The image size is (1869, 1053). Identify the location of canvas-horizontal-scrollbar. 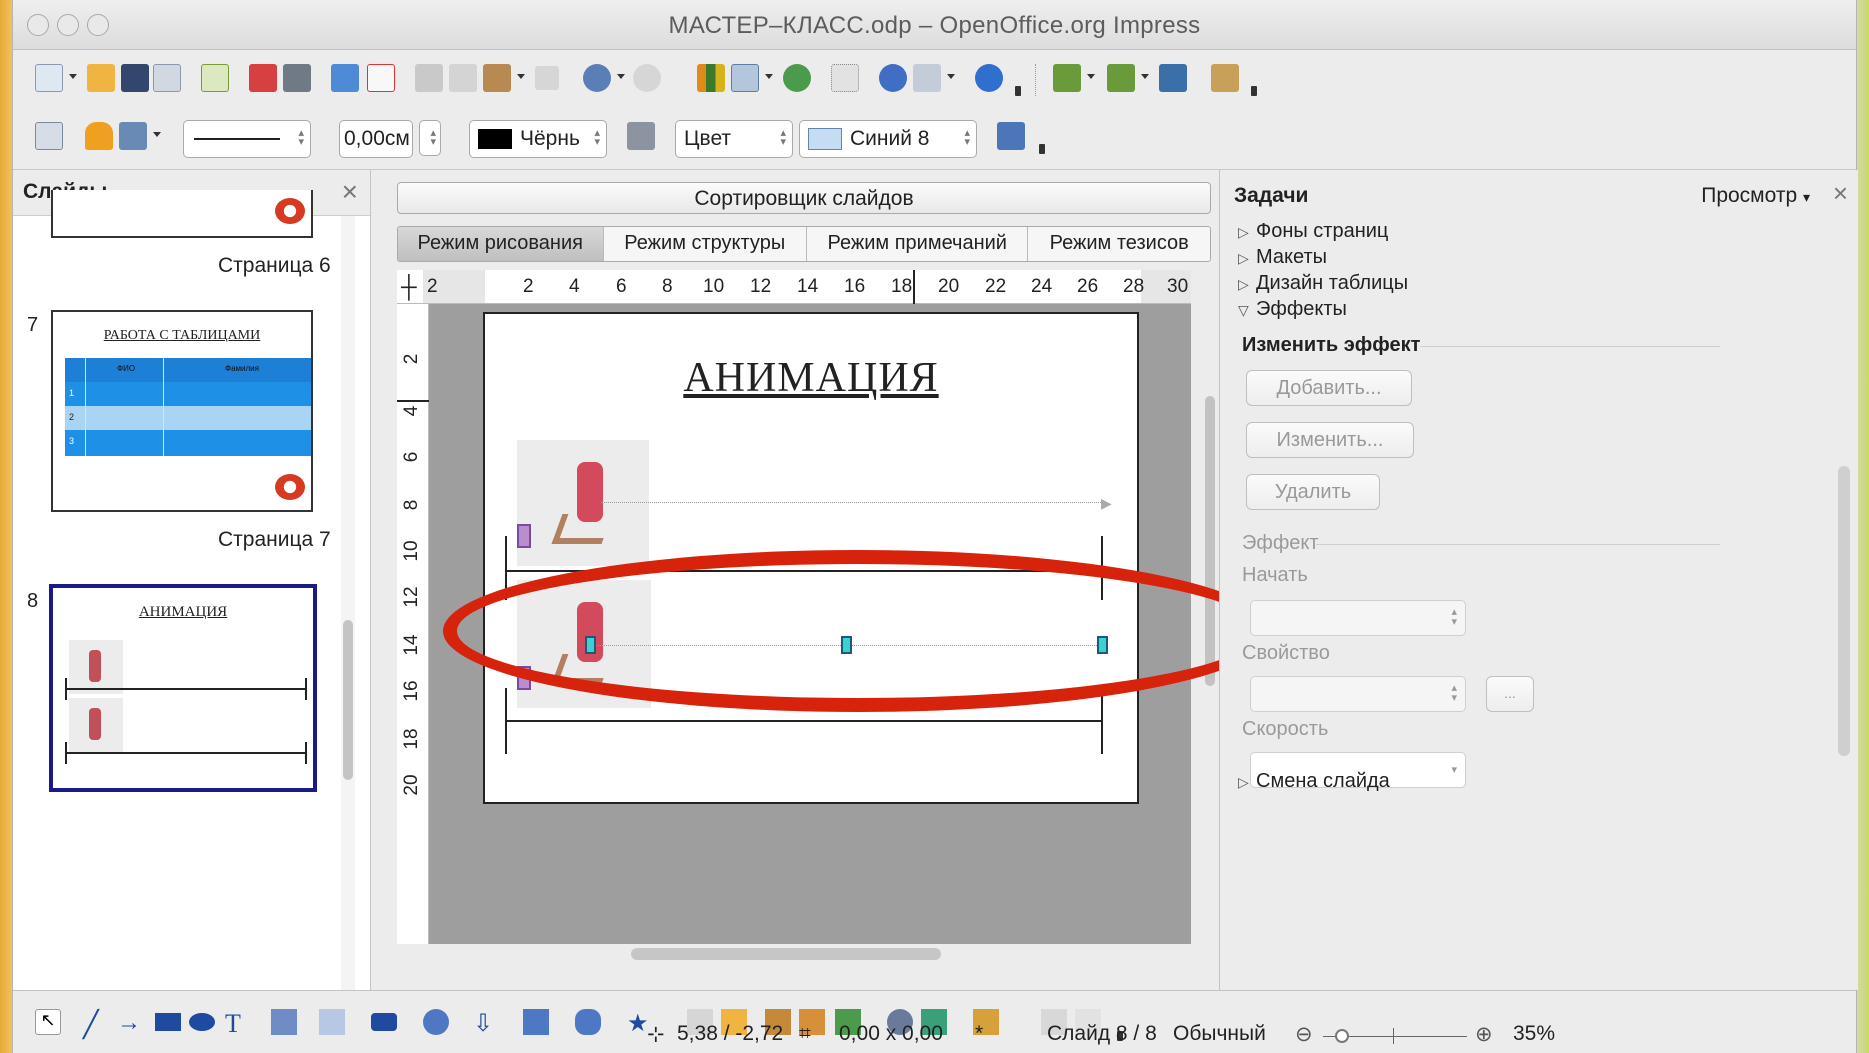
(786, 954).